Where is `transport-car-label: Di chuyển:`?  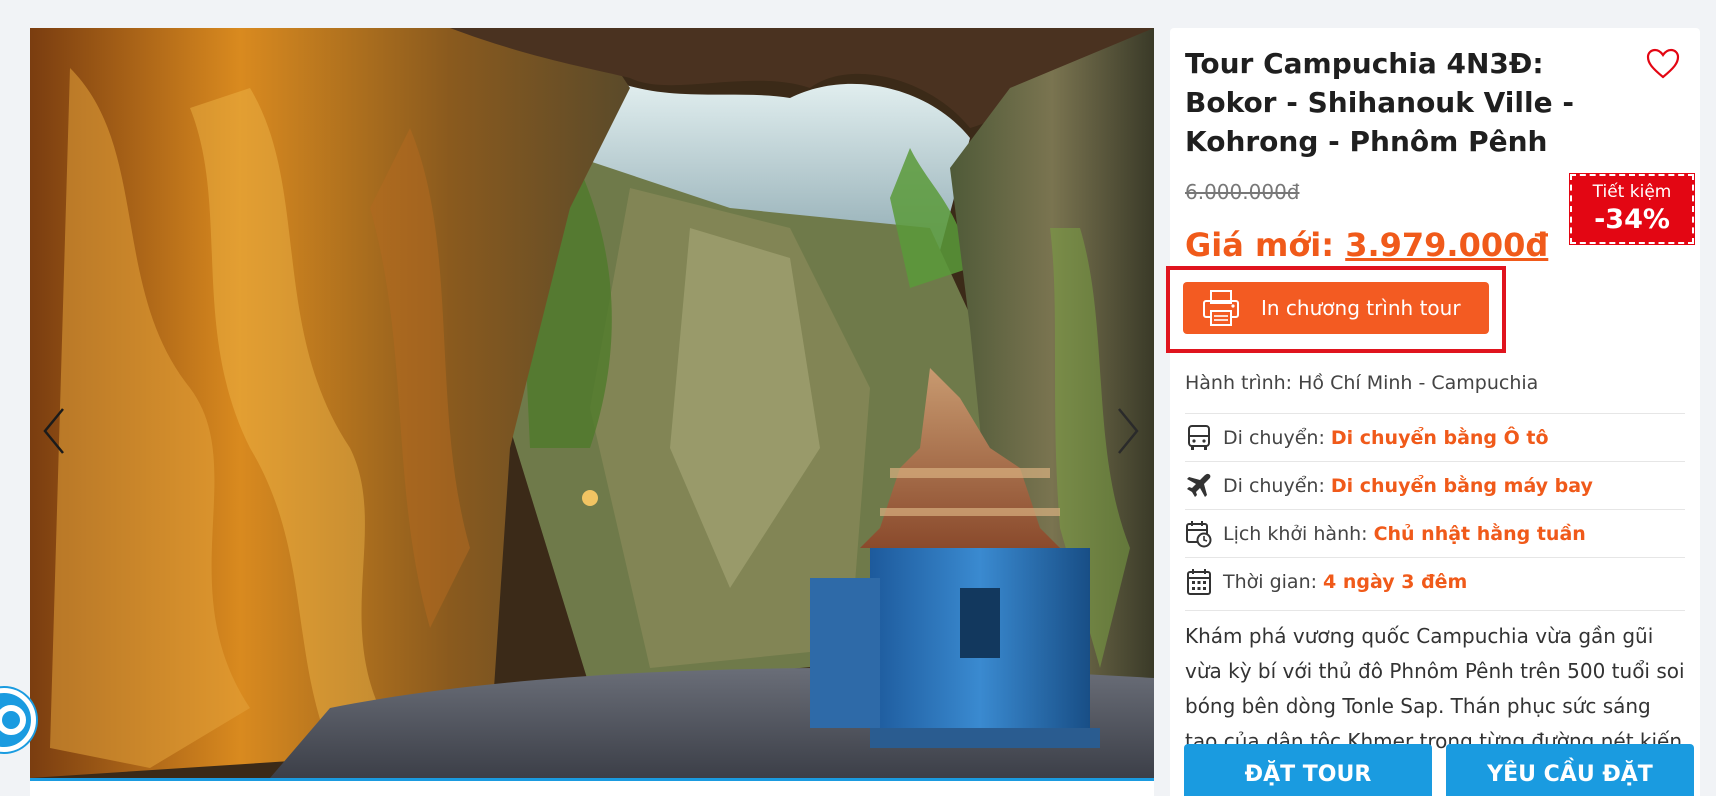 transport-car-label: Di chuyển: is located at coordinates (1274, 437).